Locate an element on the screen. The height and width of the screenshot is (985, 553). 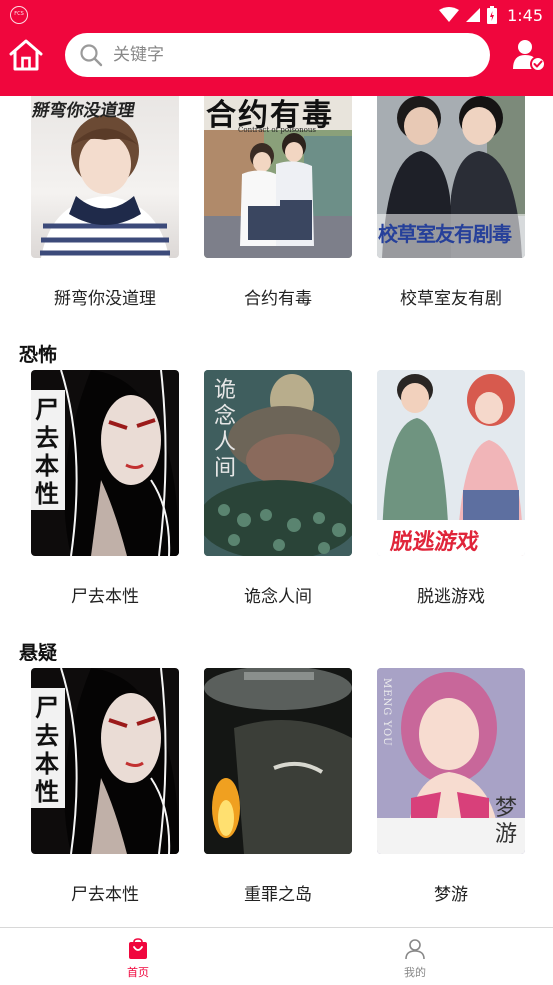
section-title: 恐怖 is located at coordinates (38, 355).